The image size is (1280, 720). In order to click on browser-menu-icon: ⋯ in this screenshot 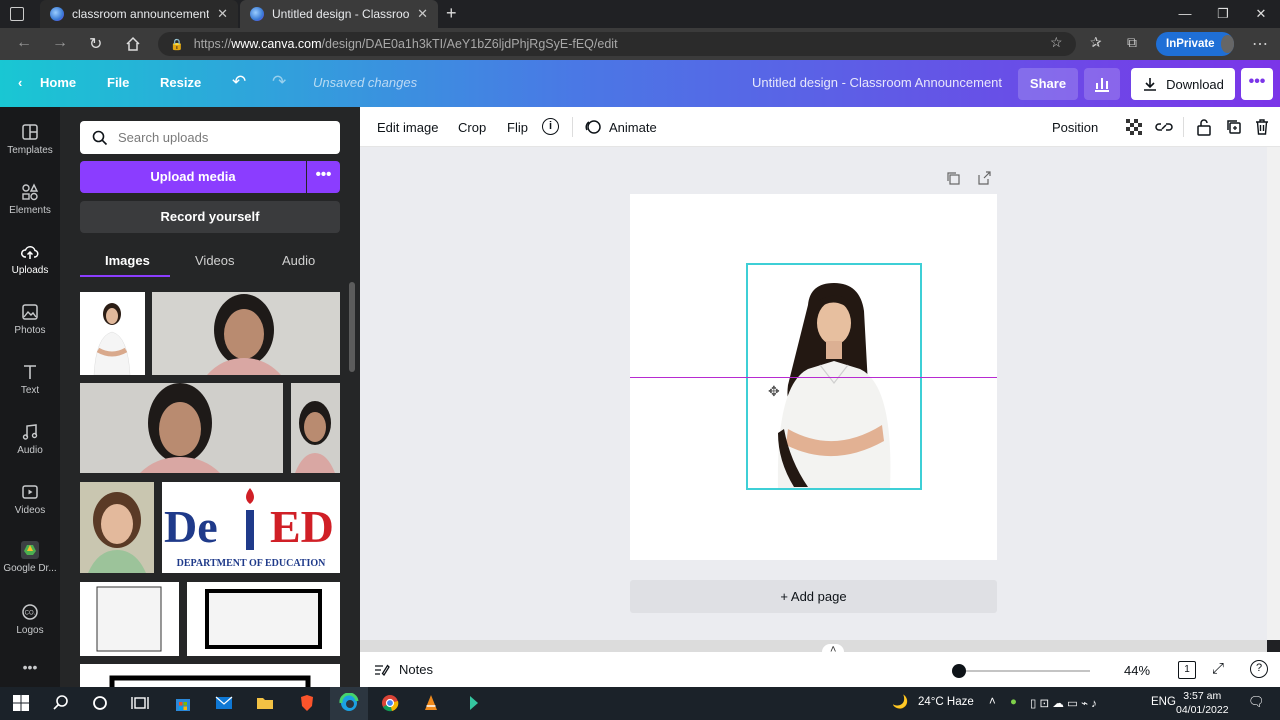, I will do `click(1260, 44)`.